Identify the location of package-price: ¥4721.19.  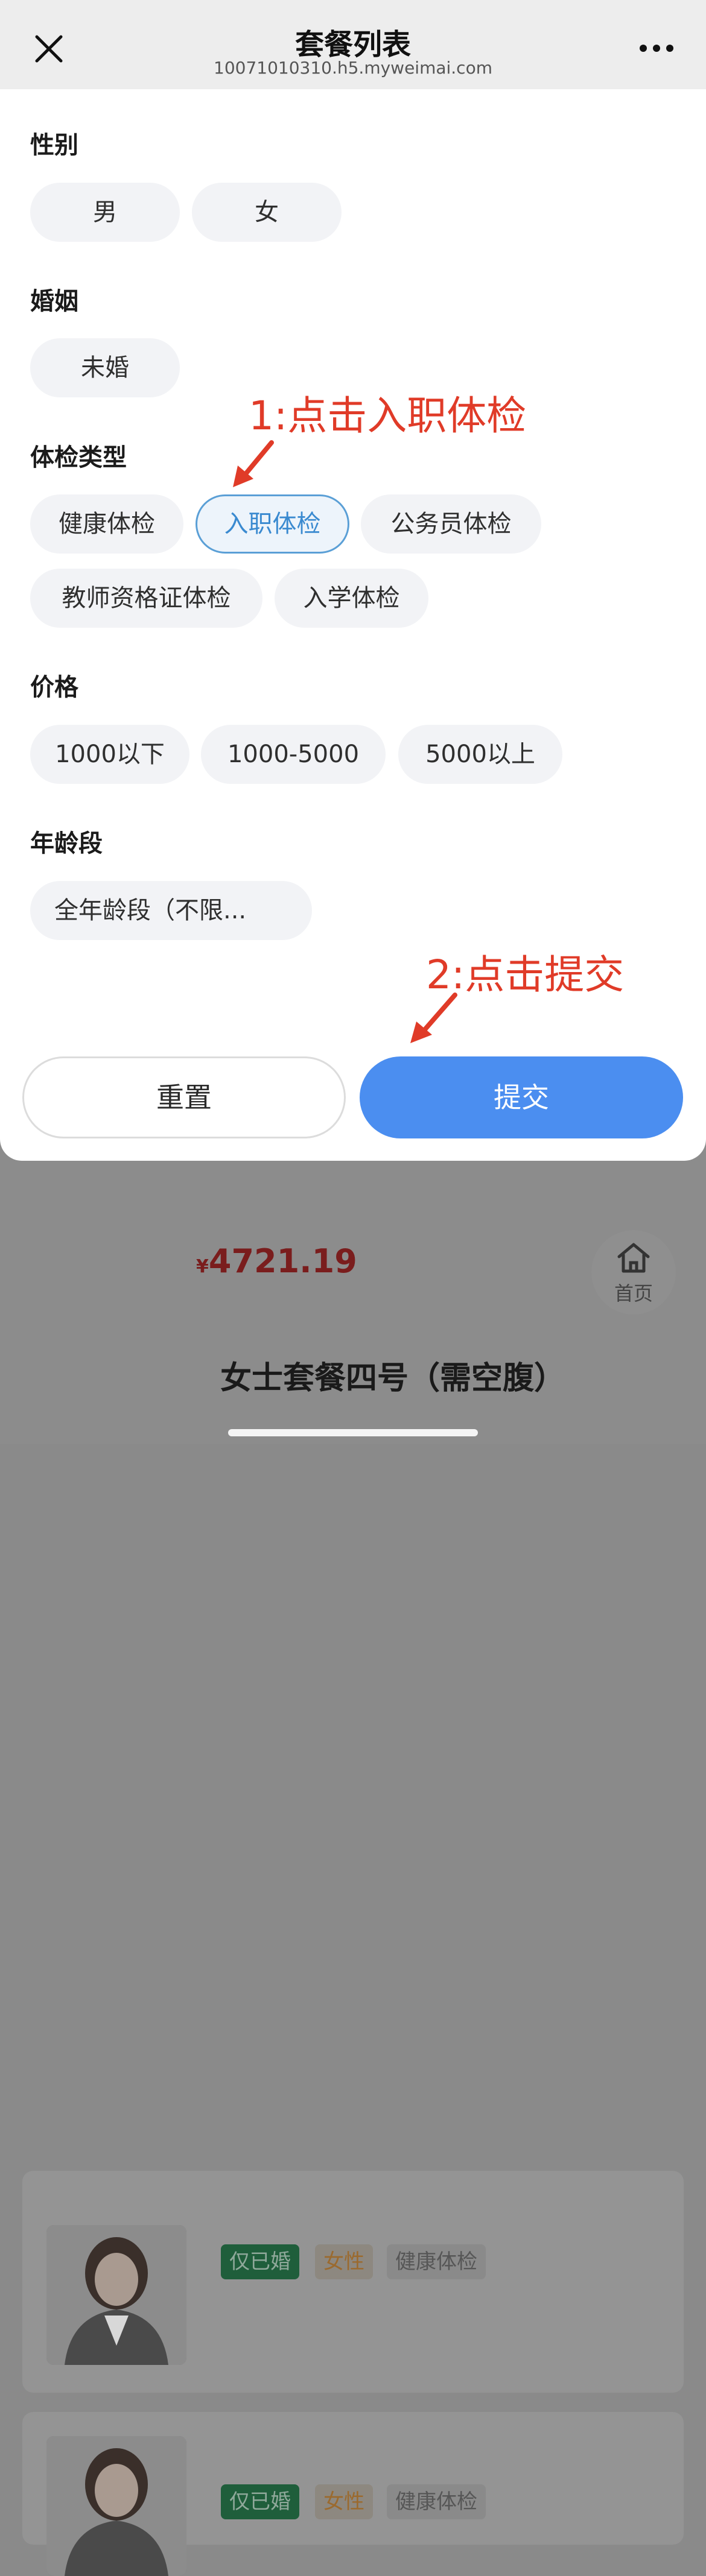
(276, 1261).